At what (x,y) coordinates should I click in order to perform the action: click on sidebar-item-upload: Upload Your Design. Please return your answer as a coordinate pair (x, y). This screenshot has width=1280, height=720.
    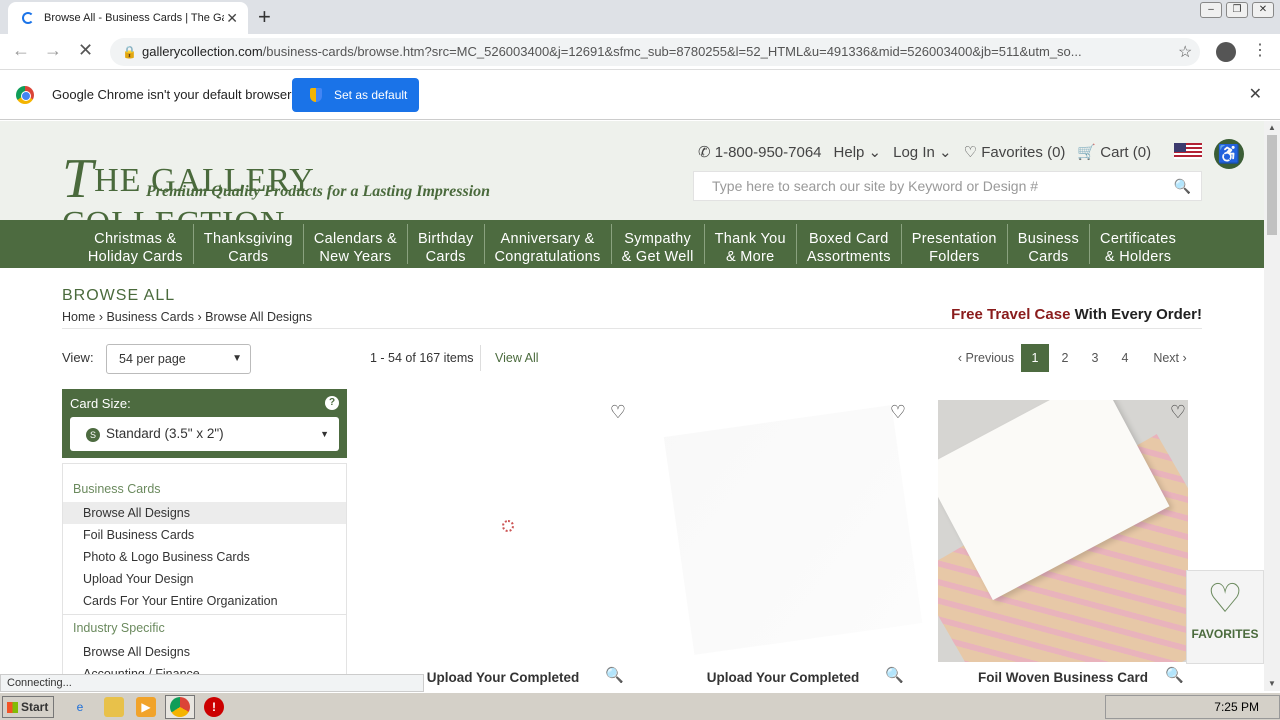
    Looking at the image, I should click on (204, 579).